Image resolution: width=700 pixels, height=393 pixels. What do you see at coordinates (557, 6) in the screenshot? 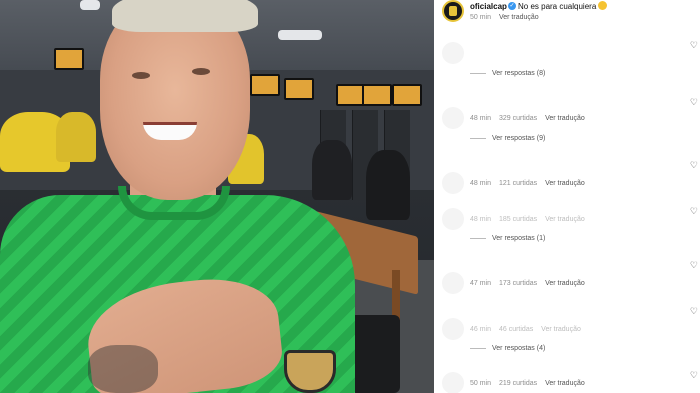
I see `post-caption: No es para cualquiera` at bounding box center [557, 6].